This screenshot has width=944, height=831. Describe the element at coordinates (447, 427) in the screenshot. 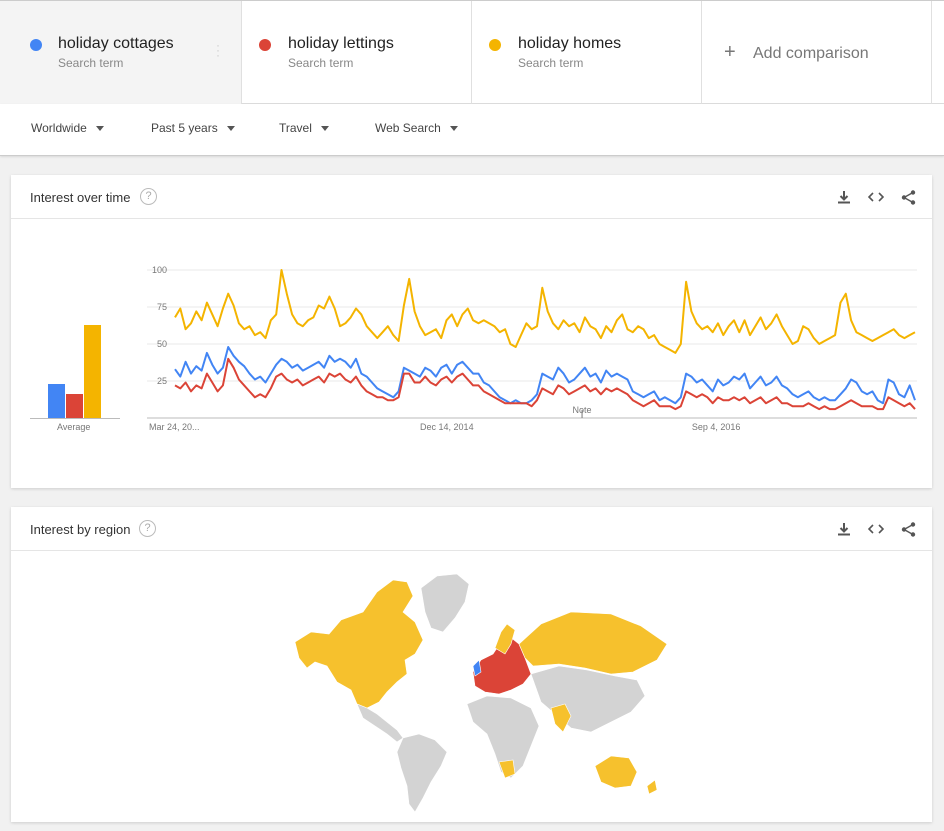

I see `x-tick-label: Dec 14, 2014` at that location.